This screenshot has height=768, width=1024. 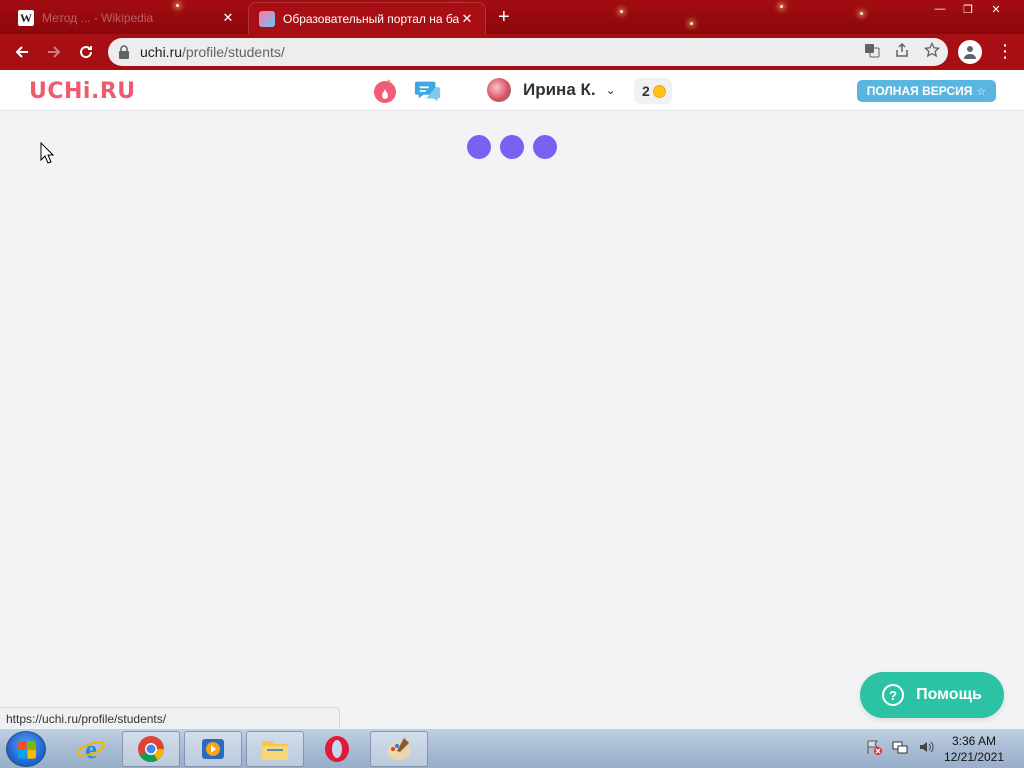 What do you see at coordinates (499, 90) in the screenshot?
I see `avatar` at bounding box center [499, 90].